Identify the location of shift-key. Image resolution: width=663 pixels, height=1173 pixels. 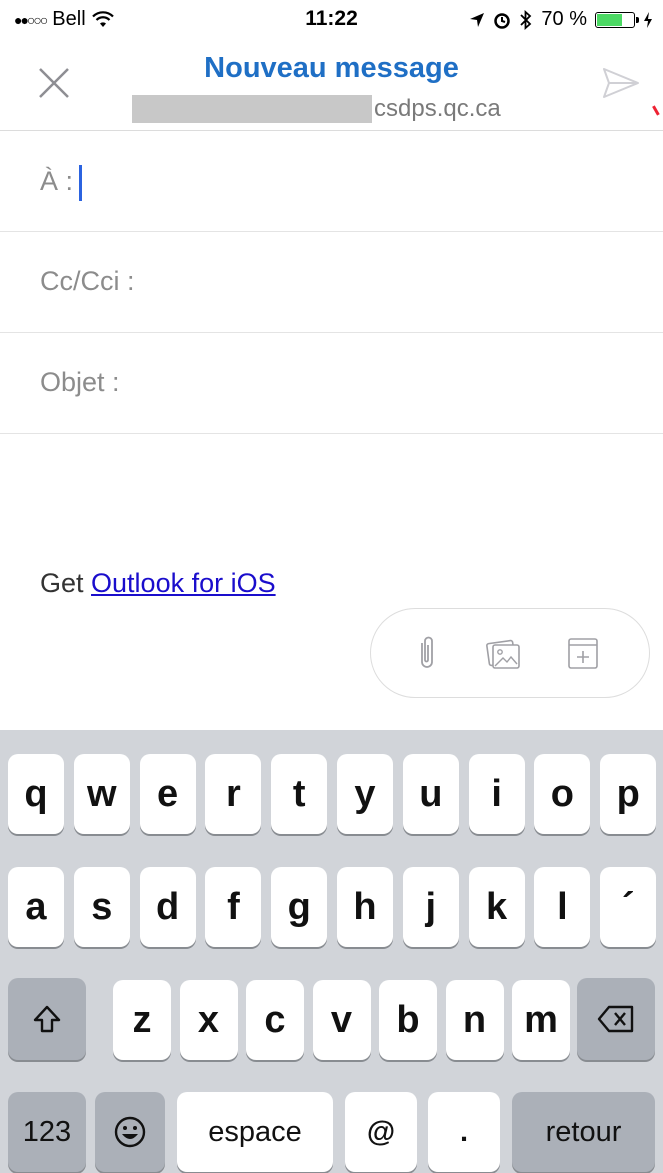
(47, 1019).